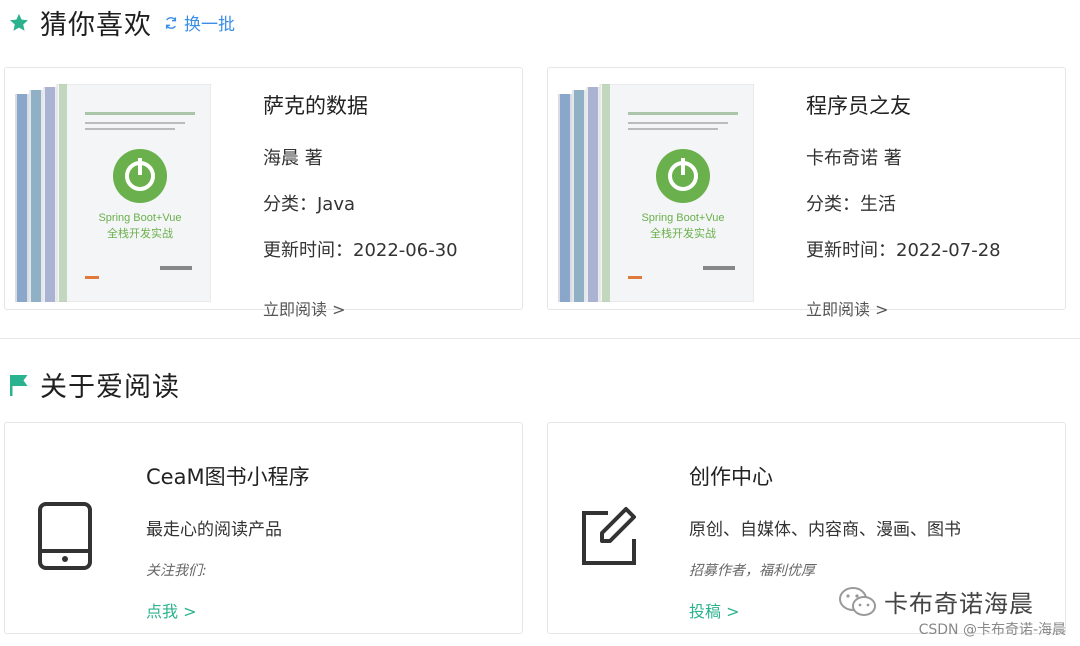 Image resolution: width=1080 pixels, height=646 pixels. Describe the element at coordinates (309, 204) in the screenshot. I see `book-category: 分类：Java` at that location.